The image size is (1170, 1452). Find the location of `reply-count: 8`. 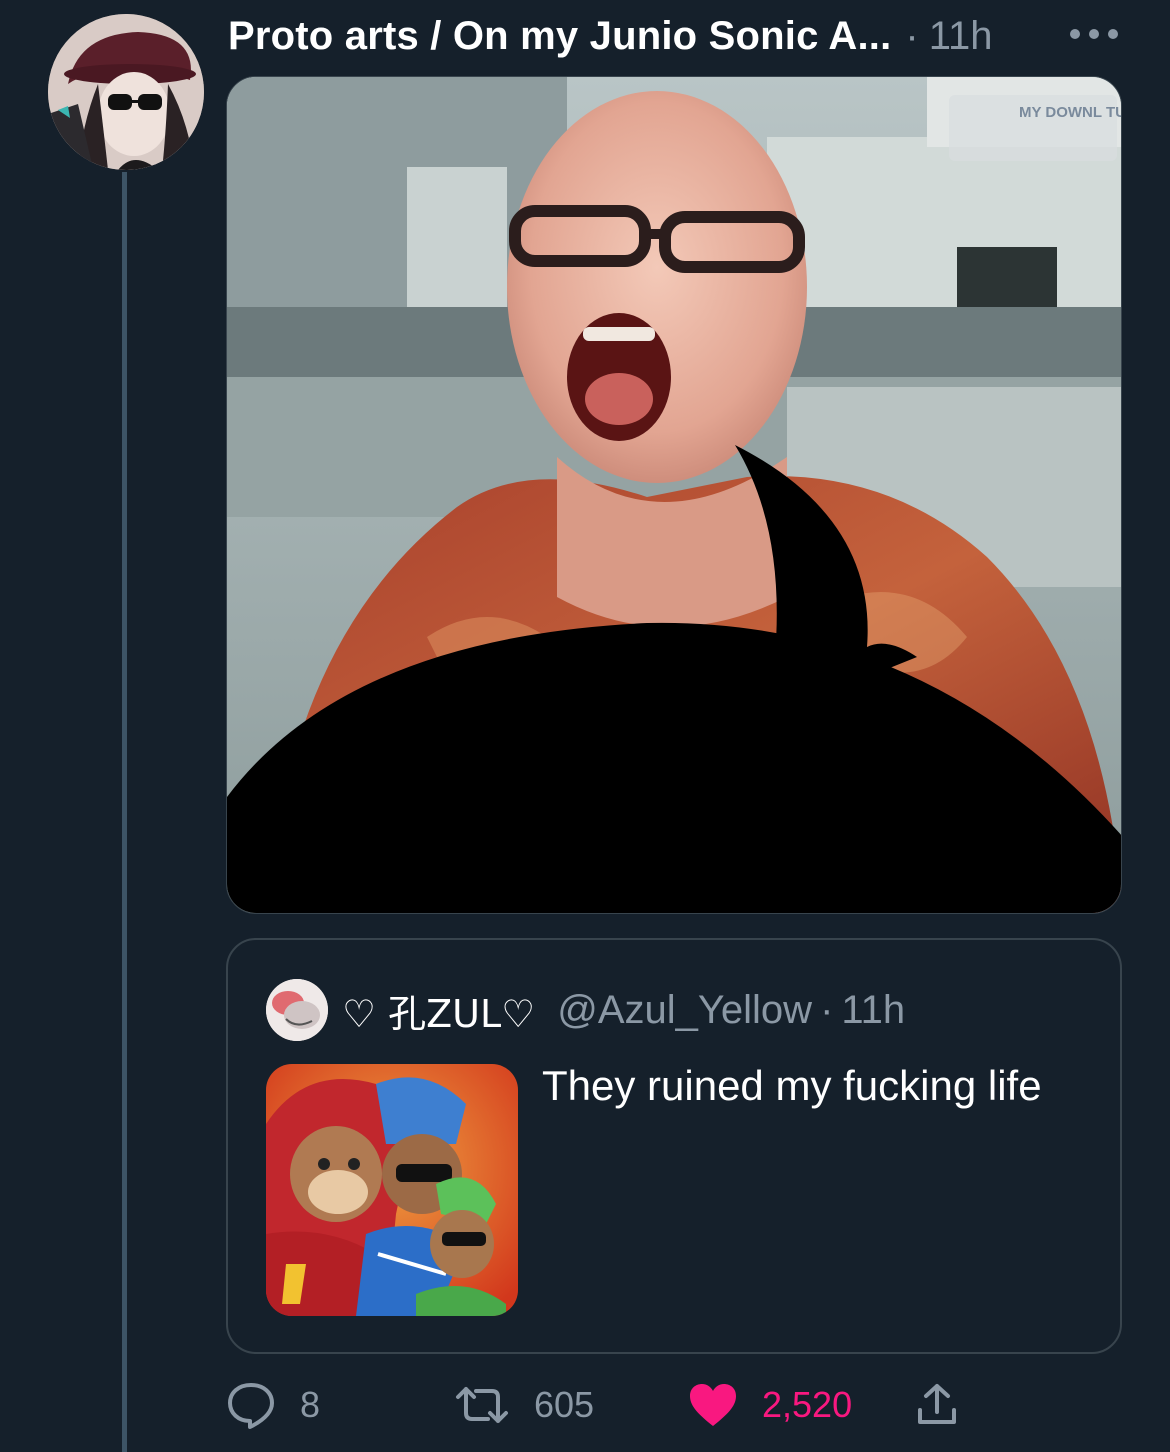

reply-count: 8 is located at coordinates (310, 1404).